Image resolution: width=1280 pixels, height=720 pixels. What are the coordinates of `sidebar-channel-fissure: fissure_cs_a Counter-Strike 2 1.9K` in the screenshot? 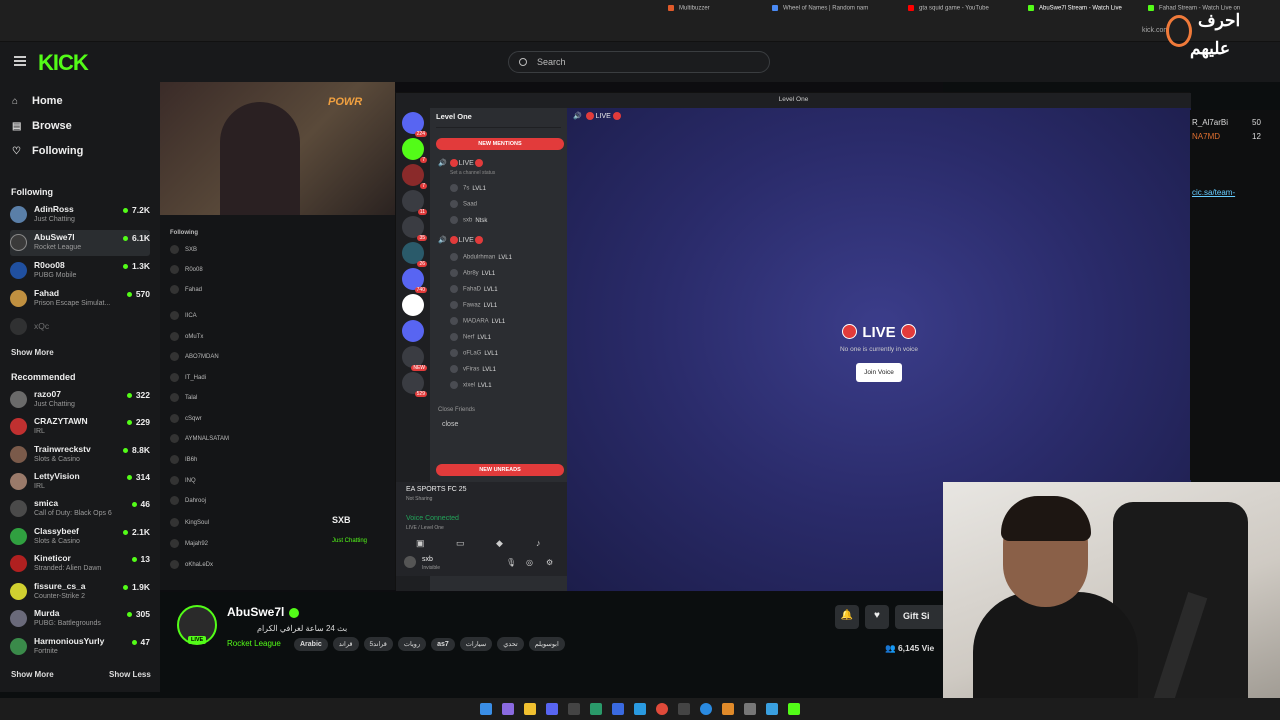 It's located at (80, 592).